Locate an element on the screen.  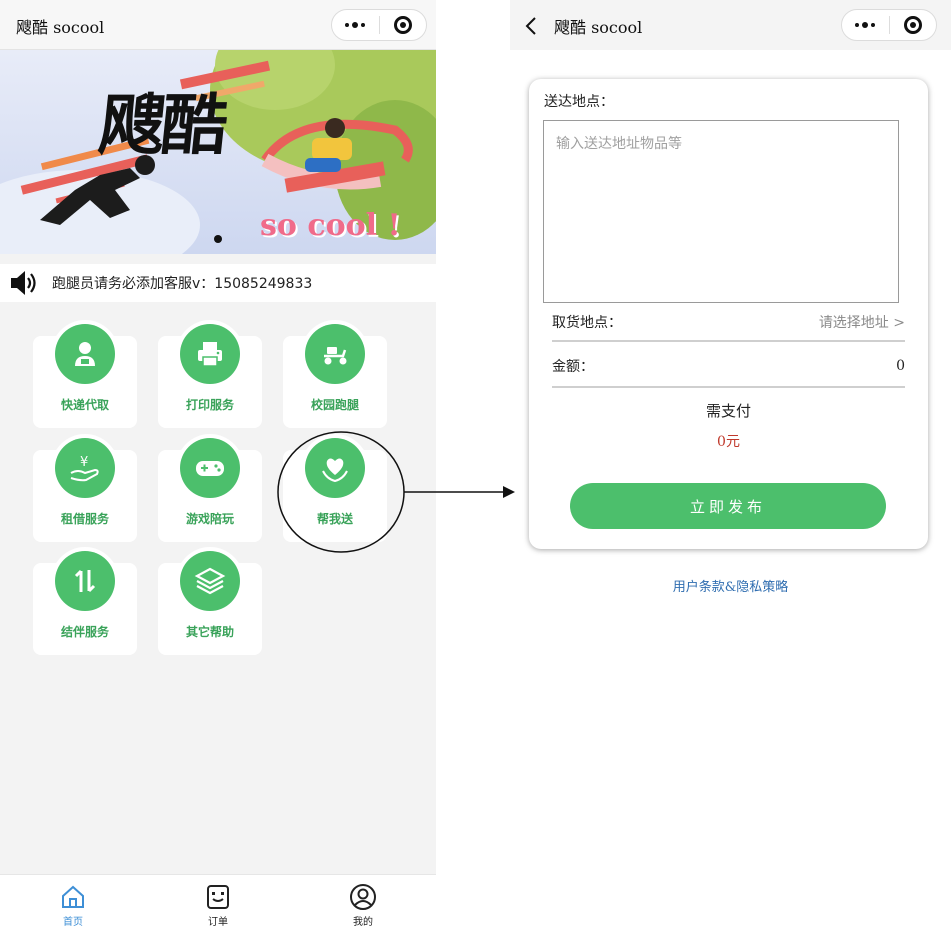
courier-person-icon is located at coordinates (85, 354).